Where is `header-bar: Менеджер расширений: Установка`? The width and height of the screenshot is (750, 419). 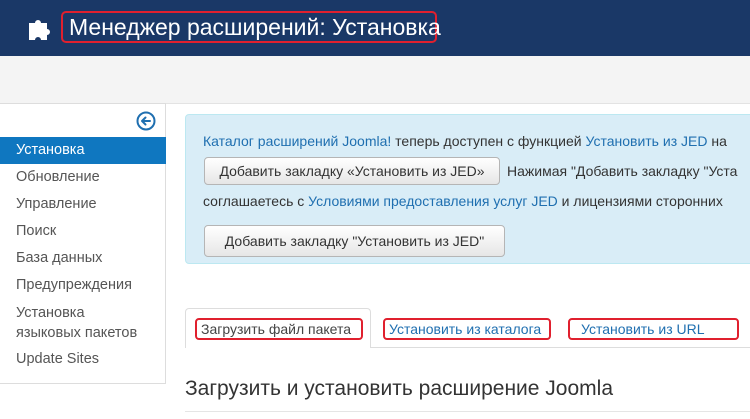 header-bar: Менеджер расширений: Установка is located at coordinates (375, 28).